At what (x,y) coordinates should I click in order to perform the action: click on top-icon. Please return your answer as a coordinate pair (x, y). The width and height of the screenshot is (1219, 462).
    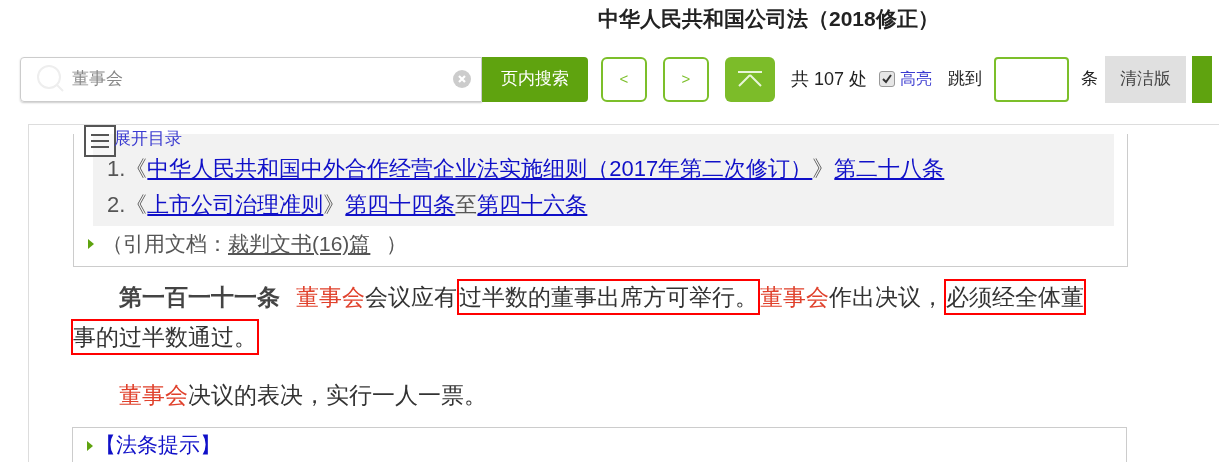
    Looking at the image, I should click on (750, 79).